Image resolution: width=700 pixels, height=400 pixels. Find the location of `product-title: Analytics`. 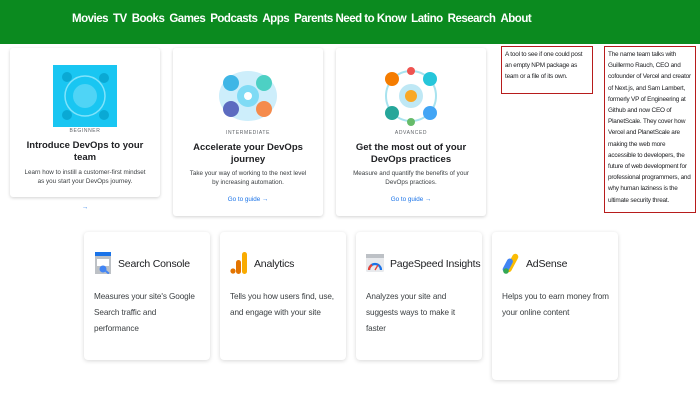

product-title: Analytics is located at coordinates (274, 264).